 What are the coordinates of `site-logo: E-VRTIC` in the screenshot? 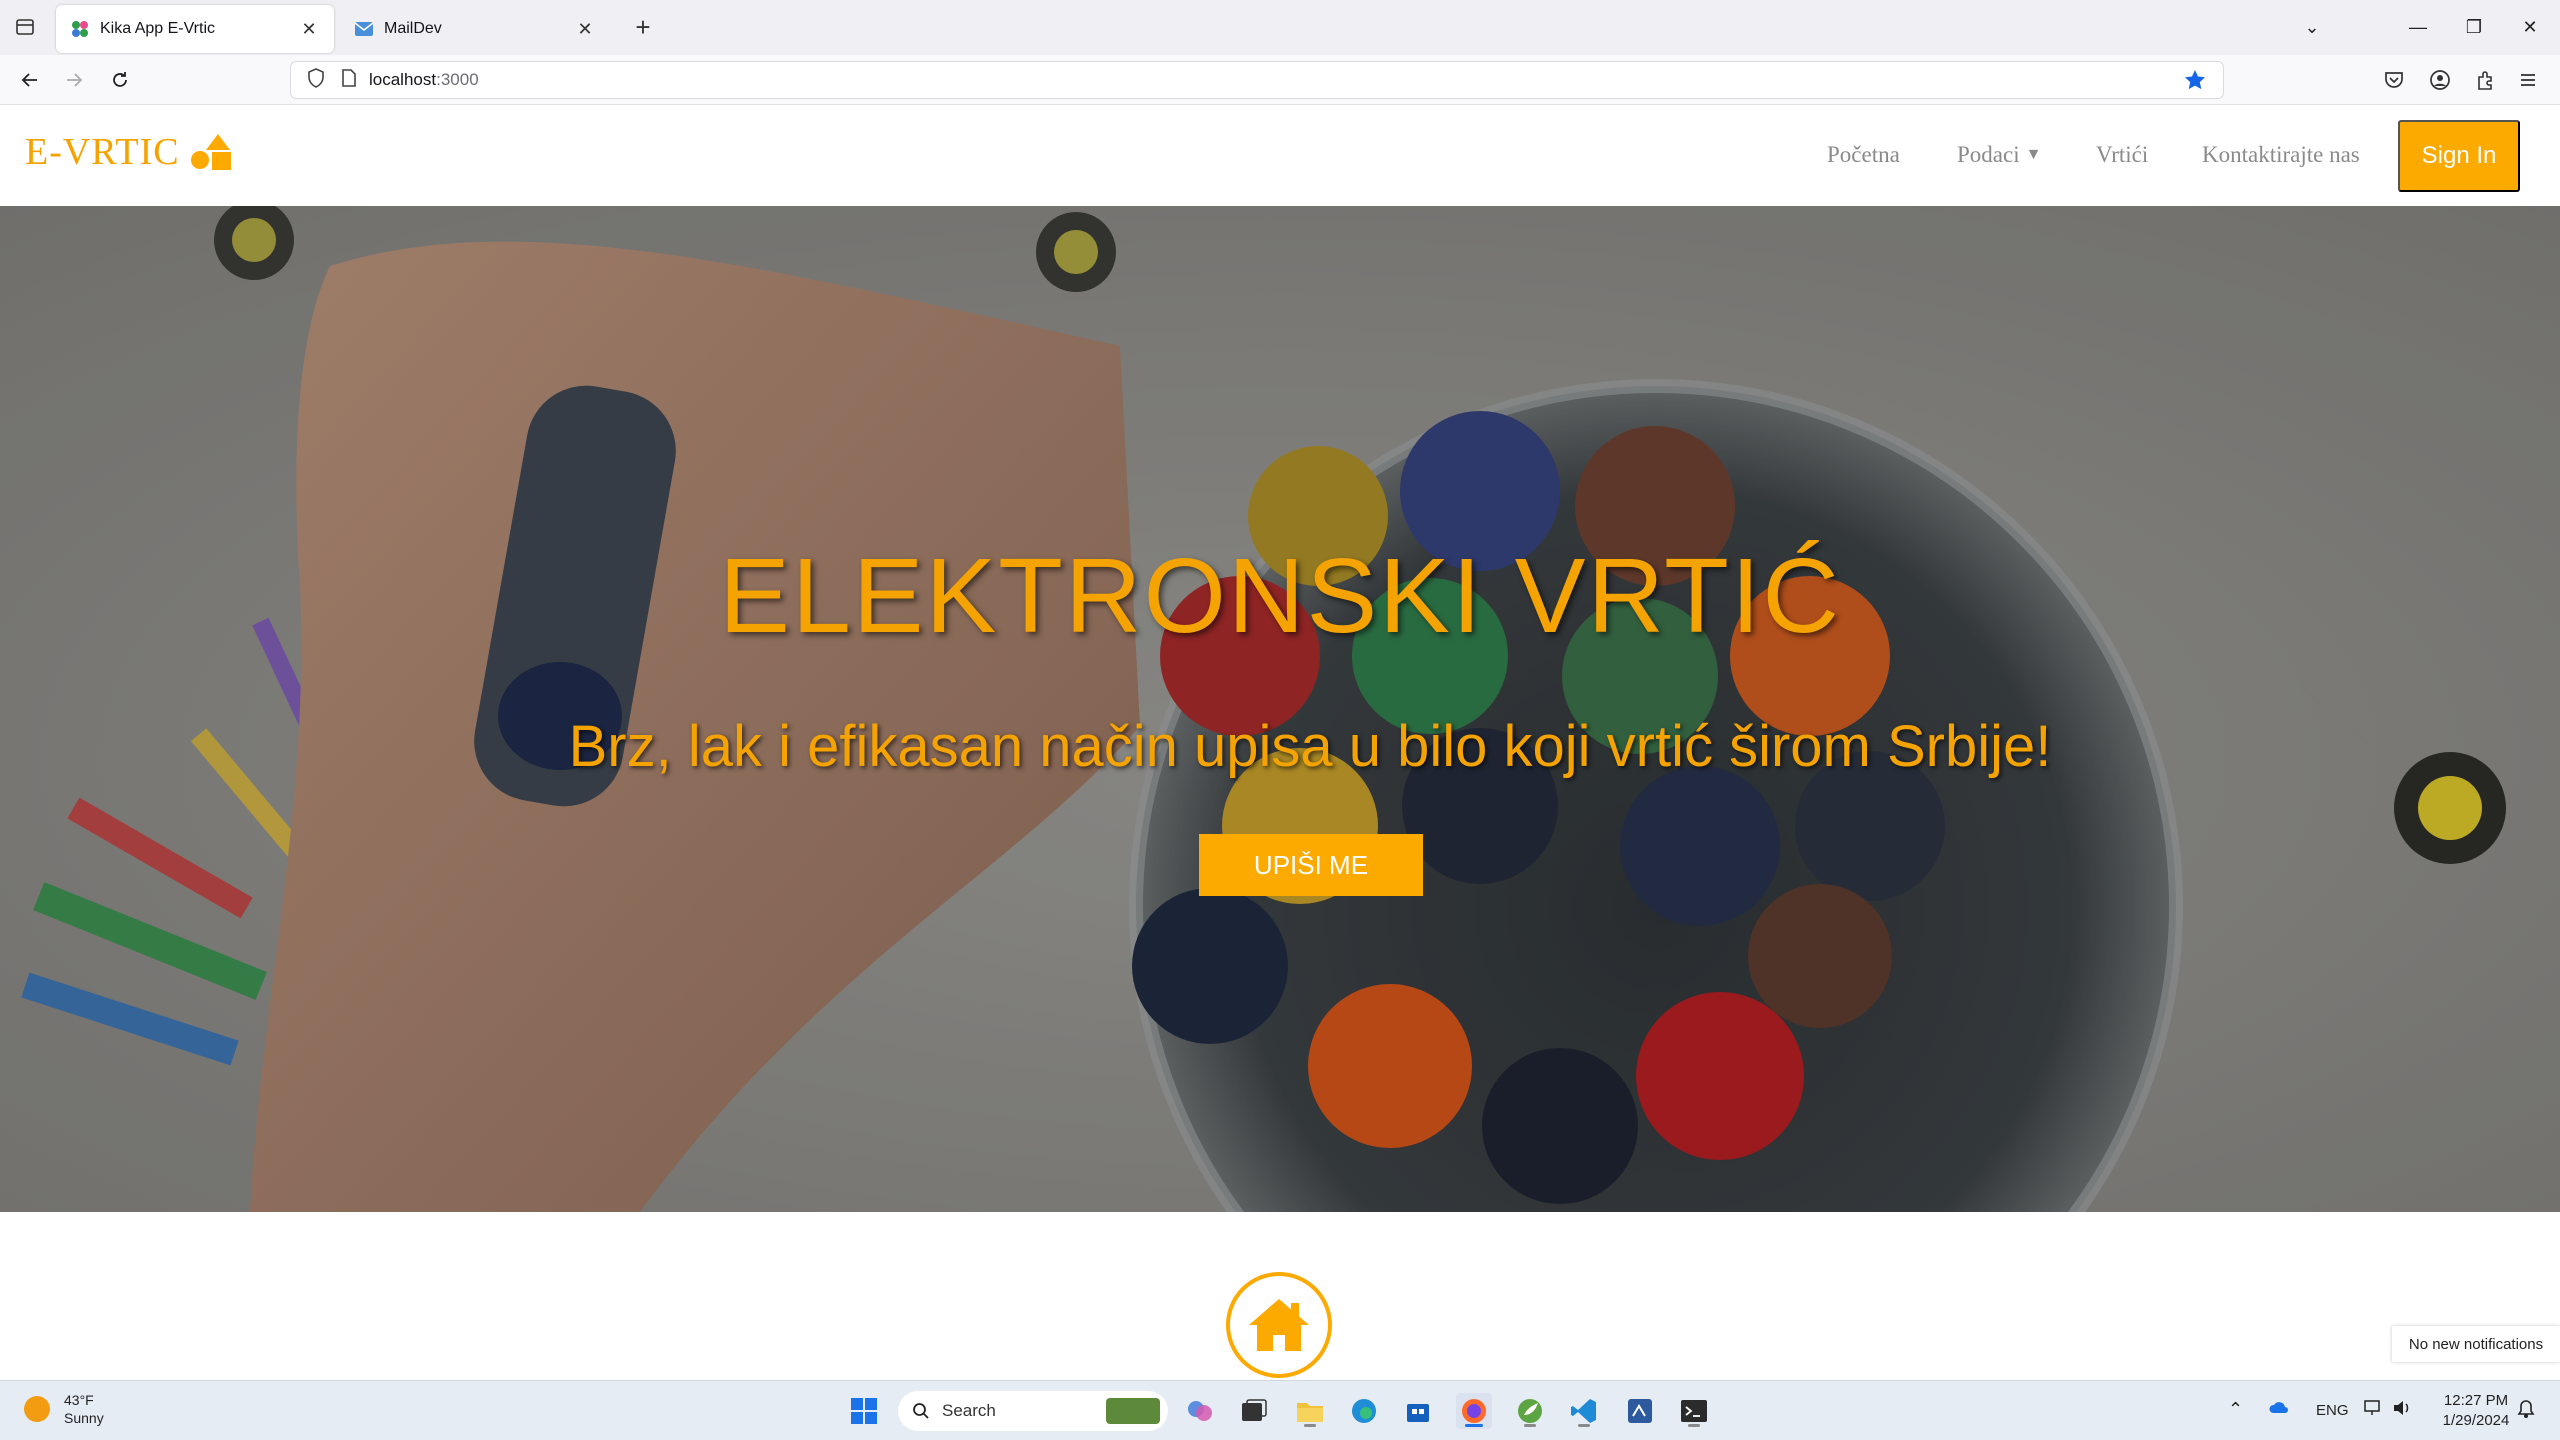 It's located at (129, 152).